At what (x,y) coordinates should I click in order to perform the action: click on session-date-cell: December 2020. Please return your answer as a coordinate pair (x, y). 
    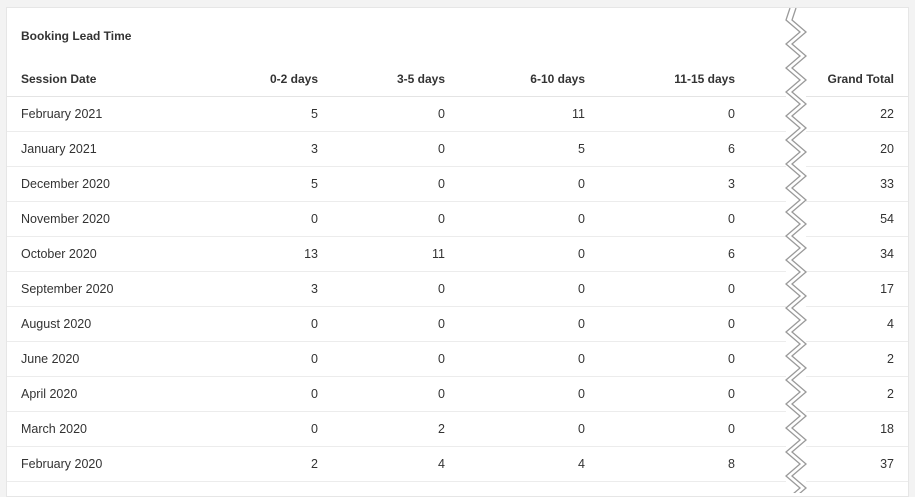
    Looking at the image, I should click on (107, 184).